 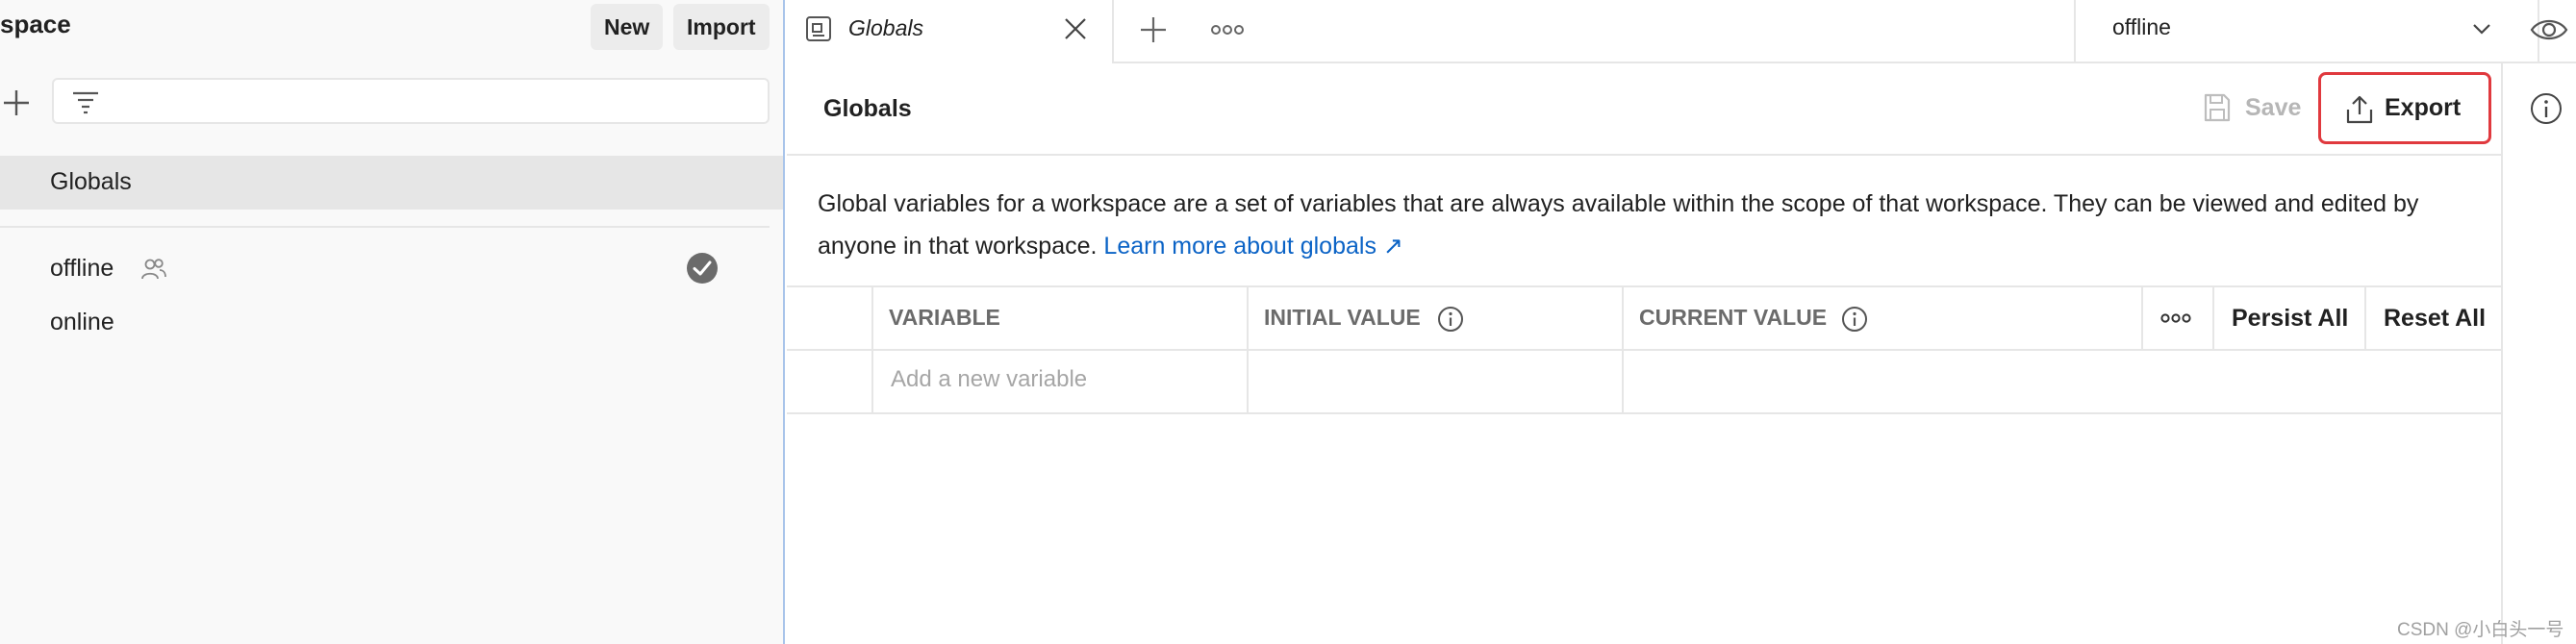 I want to click on sidebar-item-label: Globals, so click(x=91, y=181).